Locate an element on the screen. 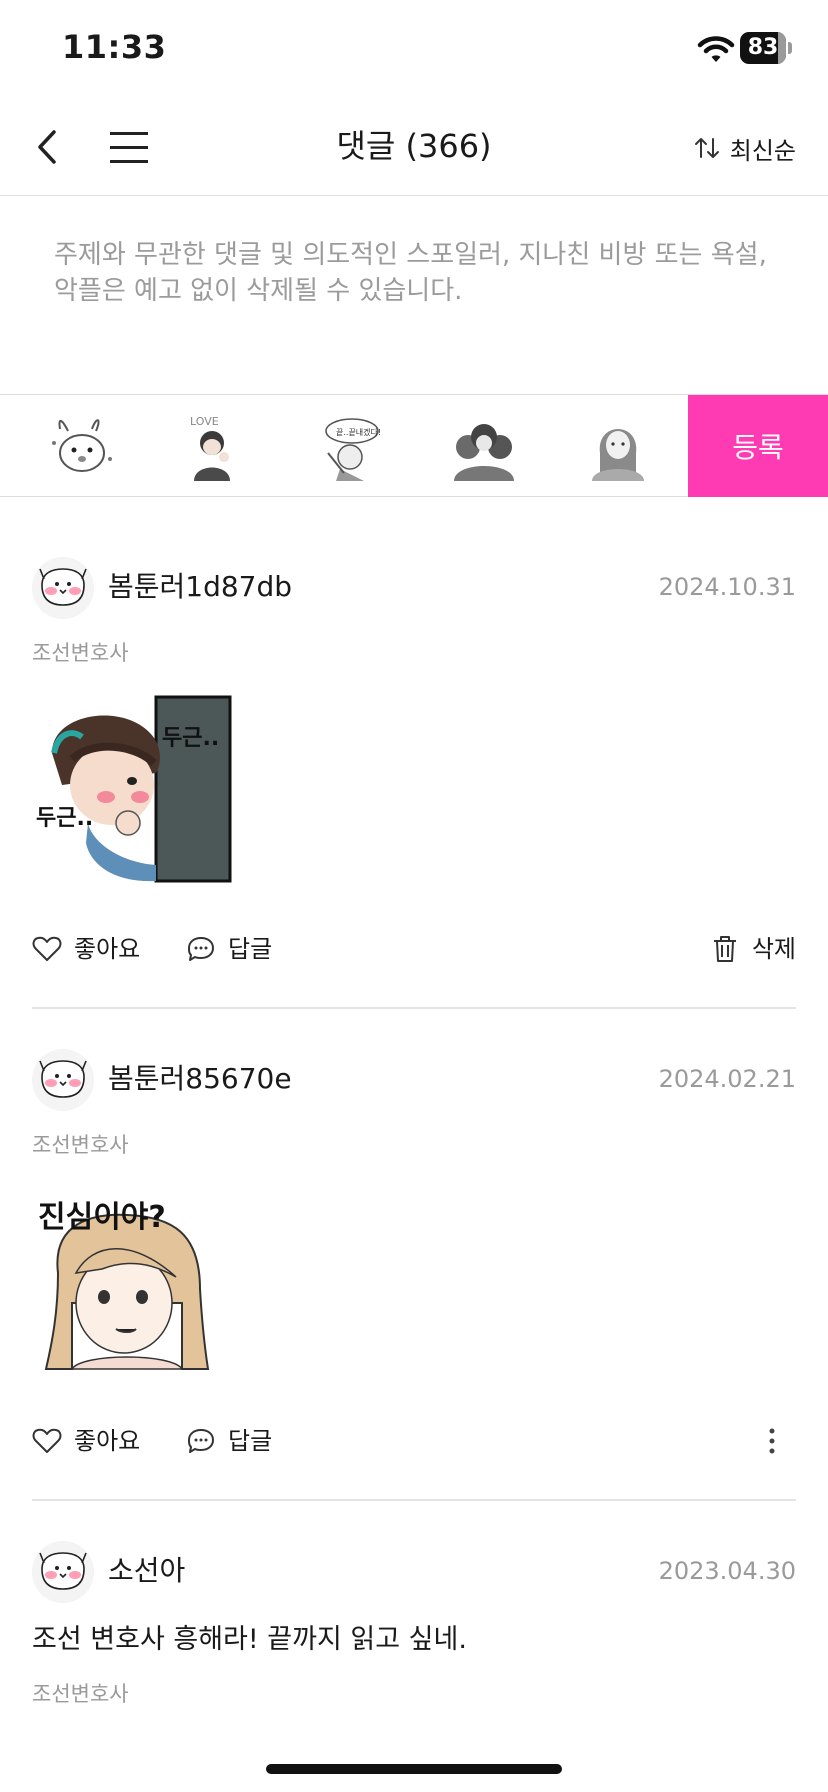 Image resolution: width=828 pixels, height=1792 pixels. comment-date: 2024.10.31 is located at coordinates (727, 587).